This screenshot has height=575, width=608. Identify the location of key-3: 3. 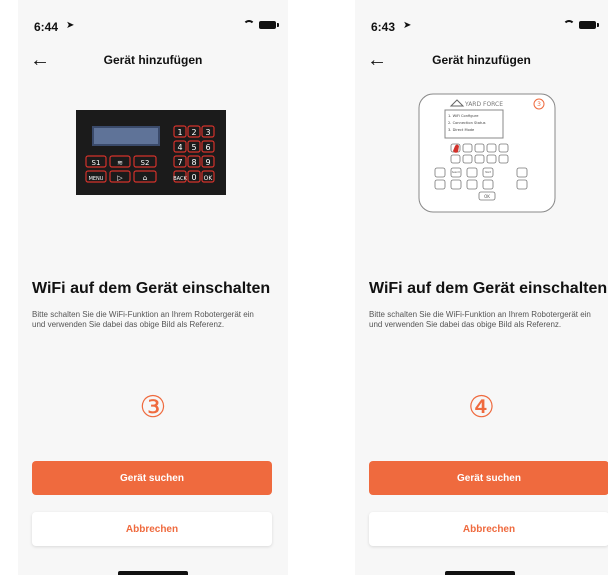
(207, 132).